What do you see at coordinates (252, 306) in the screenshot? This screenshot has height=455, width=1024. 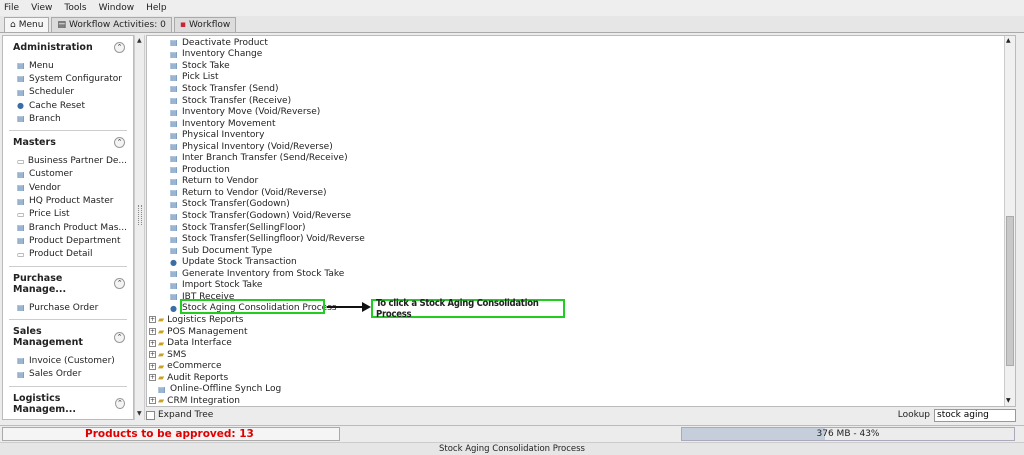 I see `selected-item-highlight` at bounding box center [252, 306].